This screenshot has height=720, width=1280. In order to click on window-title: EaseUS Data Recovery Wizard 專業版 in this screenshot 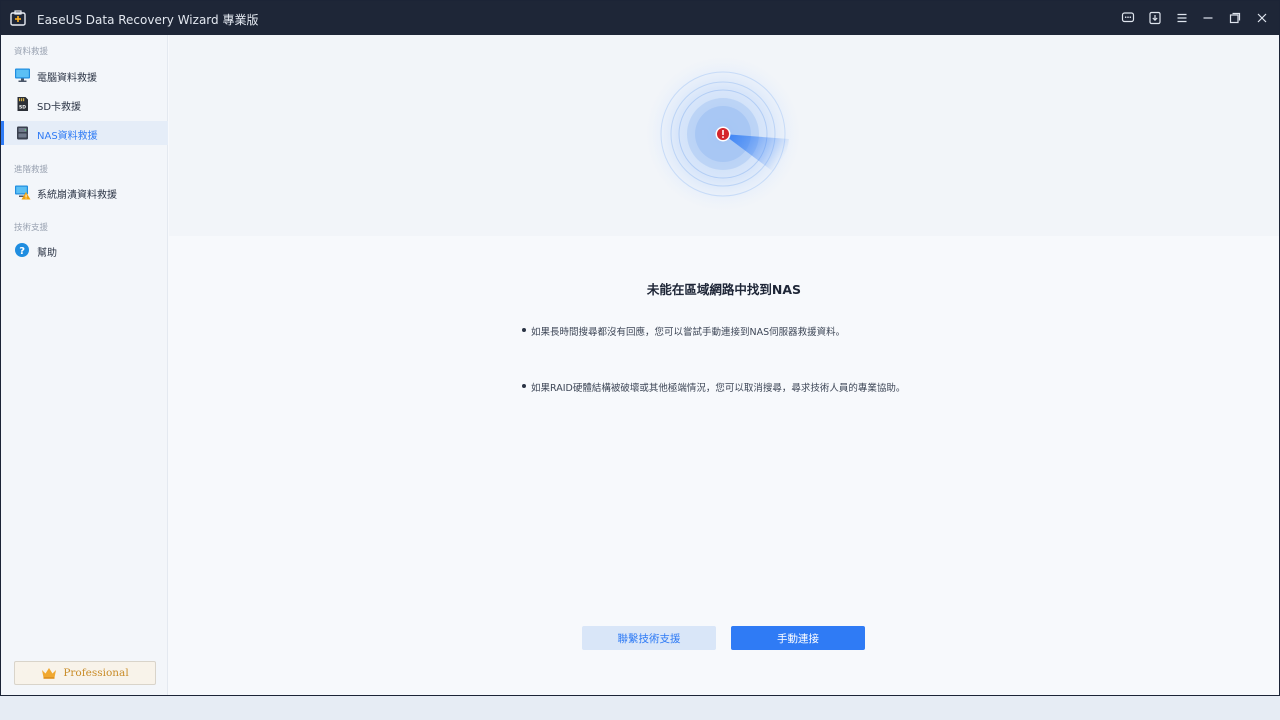, I will do `click(148, 20)`.